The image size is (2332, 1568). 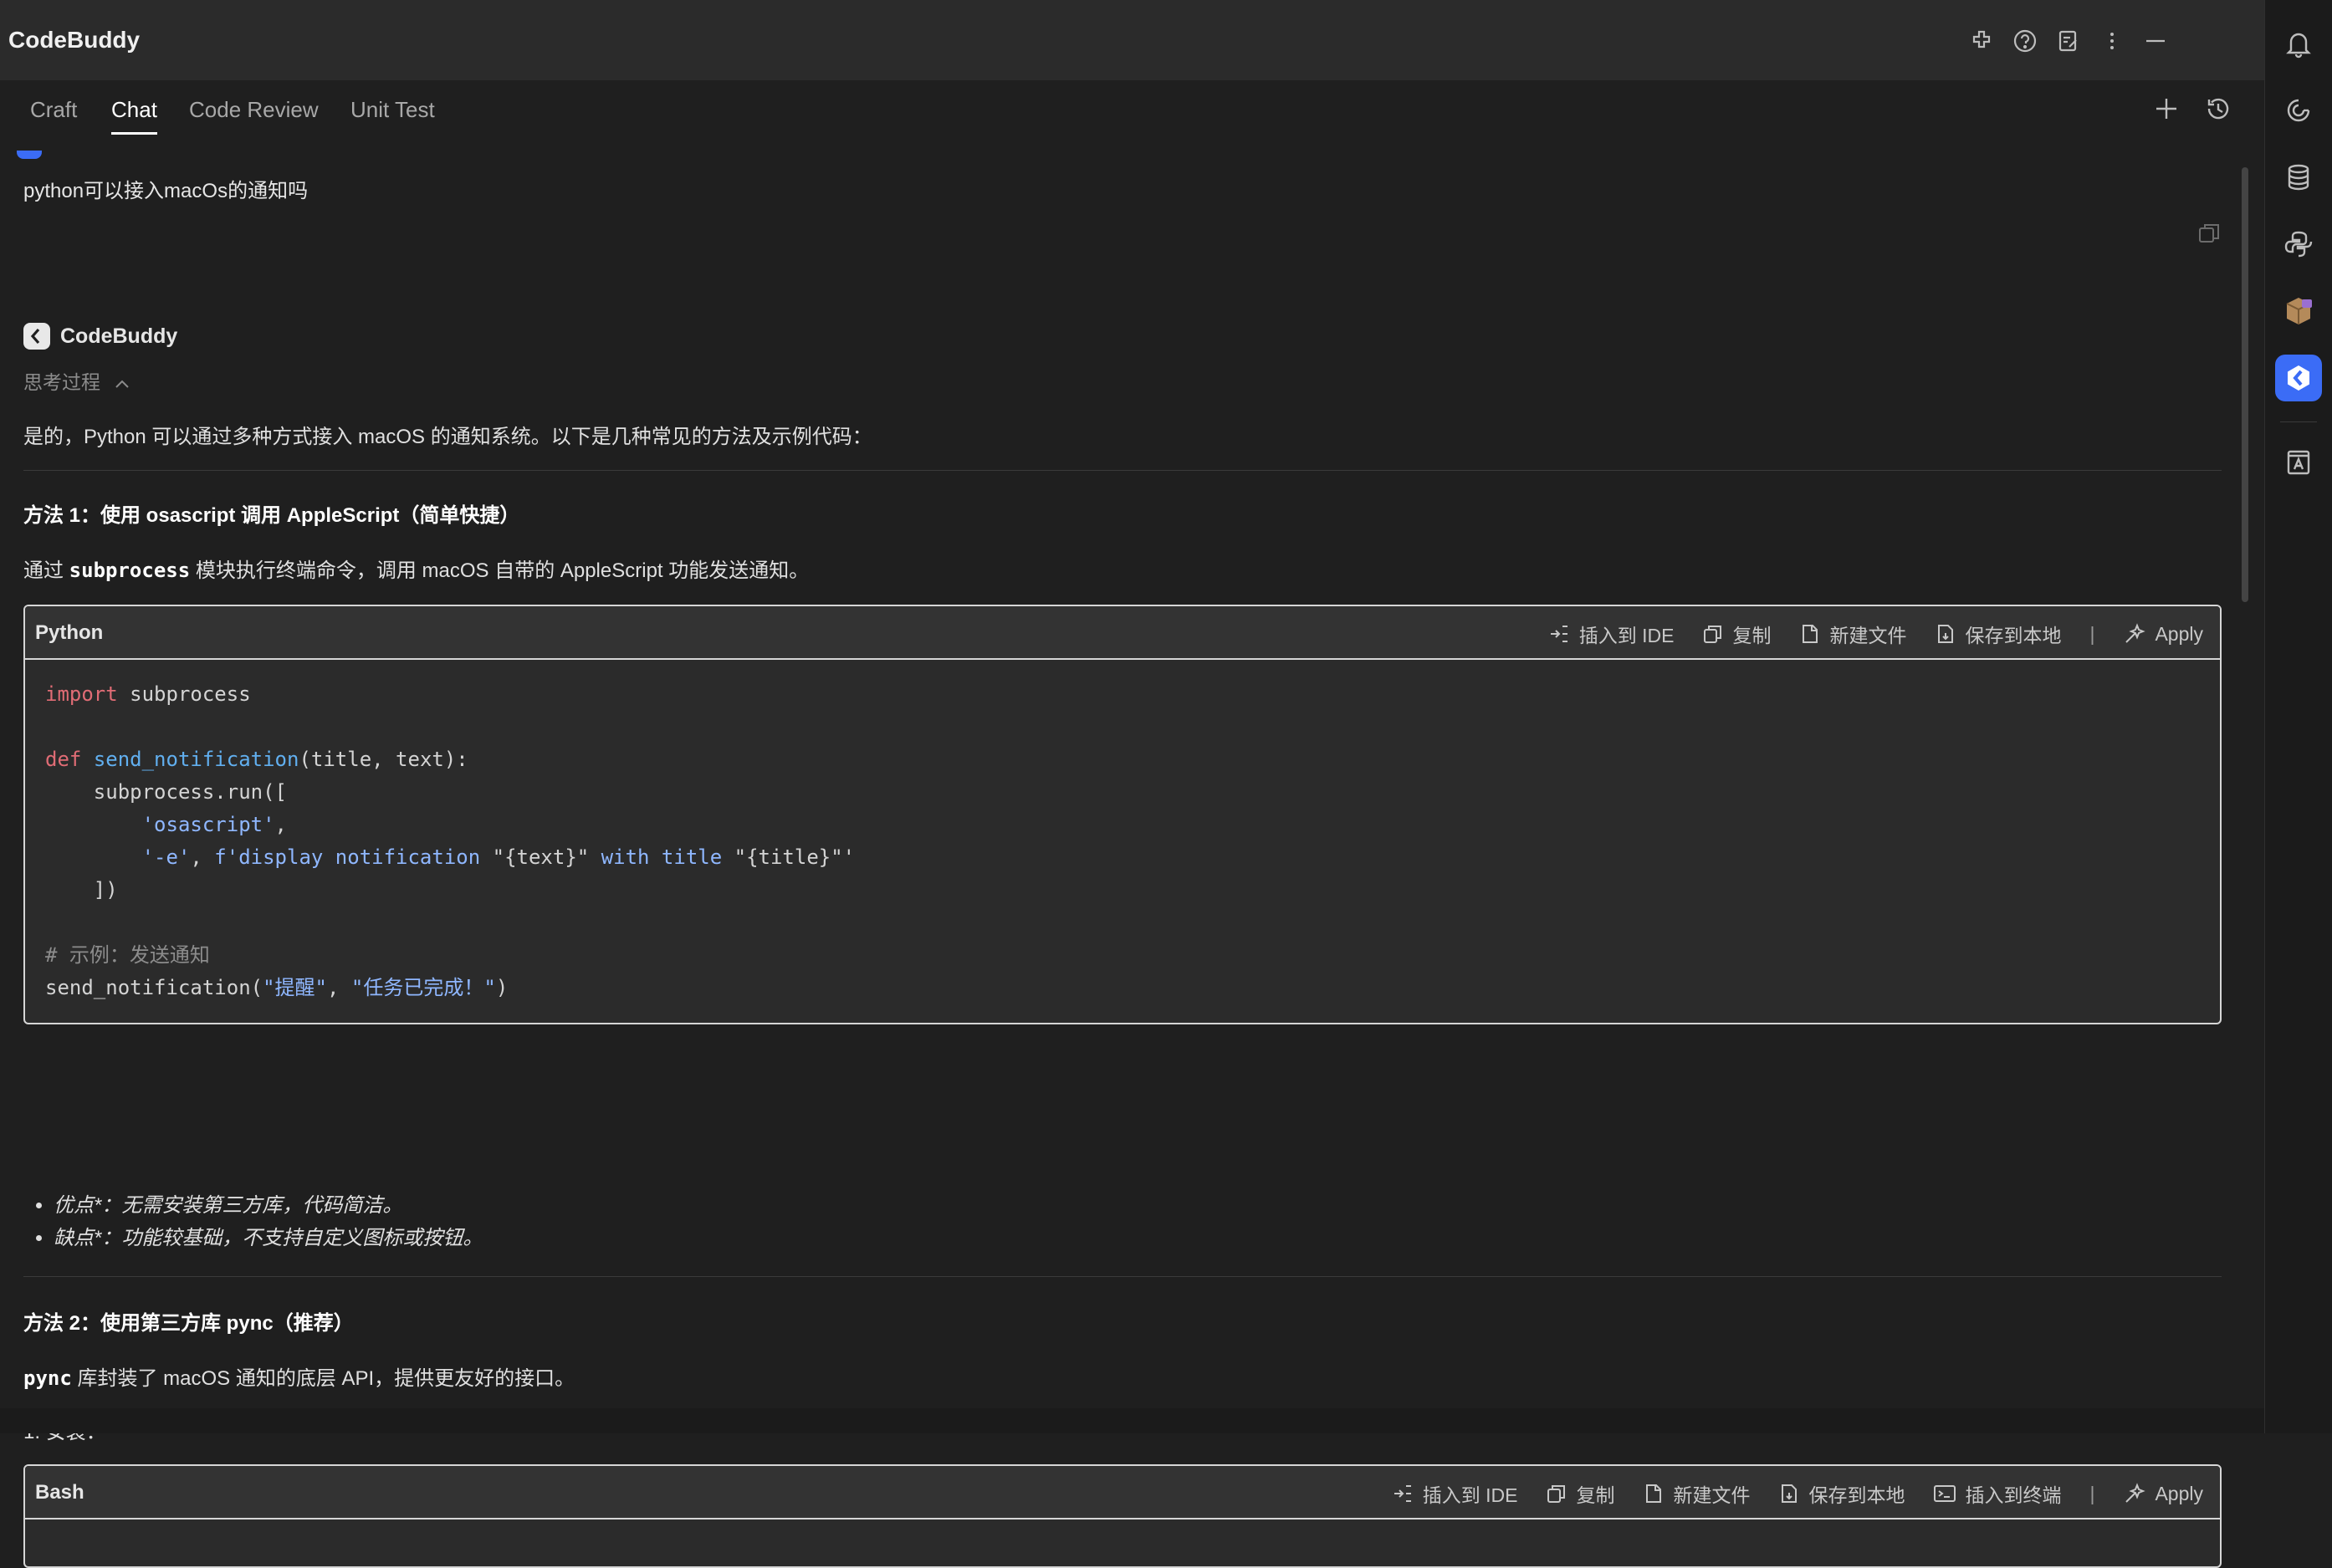 What do you see at coordinates (188, 1323) in the screenshot?
I see `method2-title: 方法 2：使用第三方库 pync（推荐）` at bounding box center [188, 1323].